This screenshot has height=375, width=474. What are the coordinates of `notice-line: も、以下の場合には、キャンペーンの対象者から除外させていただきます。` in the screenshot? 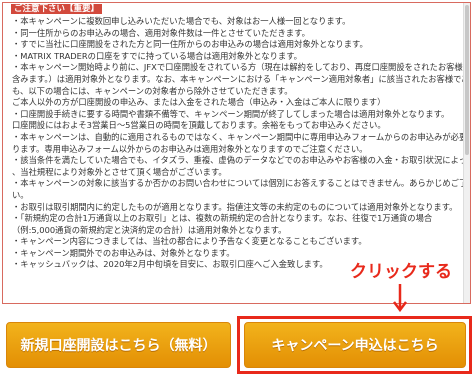 It's located at (152, 90).